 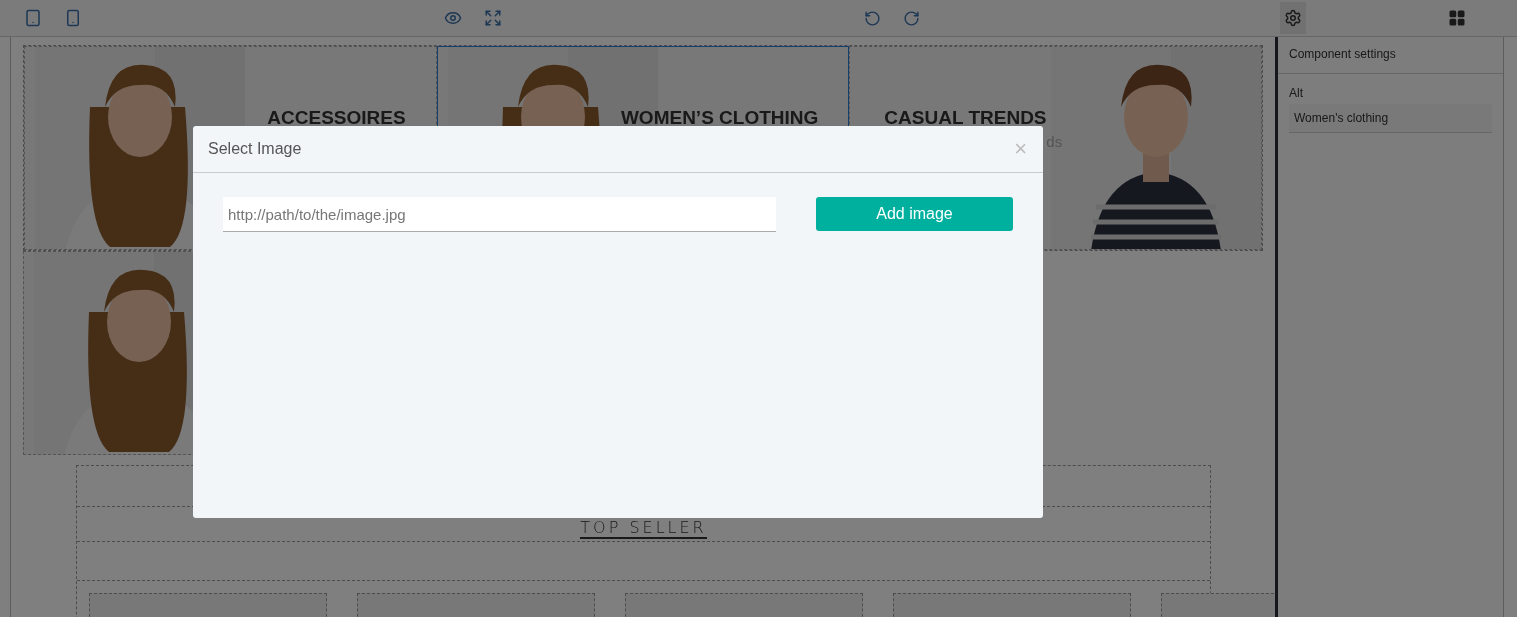 What do you see at coordinates (965, 118) in the screenshot?
I see `banner-title: CASUAL TRENDS` at bounding box center [965, 118].